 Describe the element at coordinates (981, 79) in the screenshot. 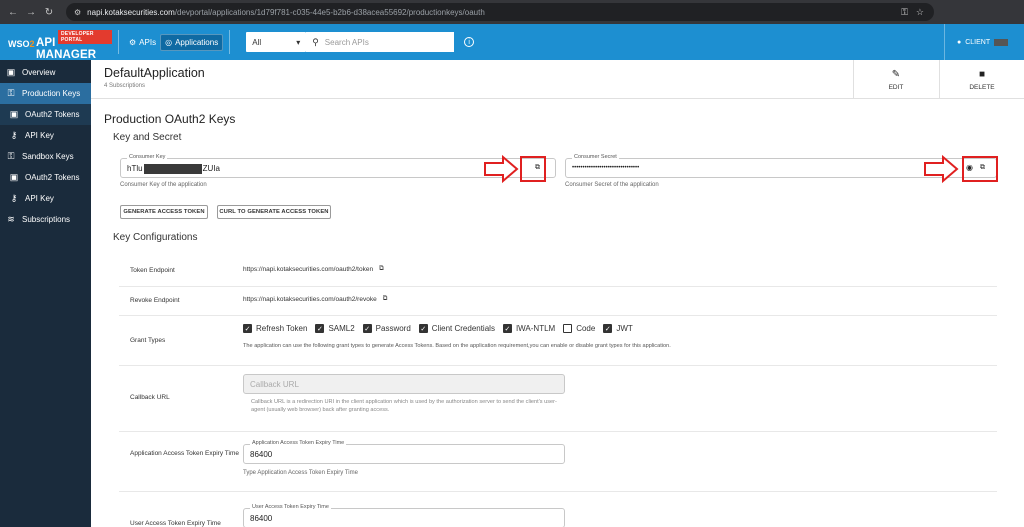

I see `delete-button: ■ DELETE` at that location.